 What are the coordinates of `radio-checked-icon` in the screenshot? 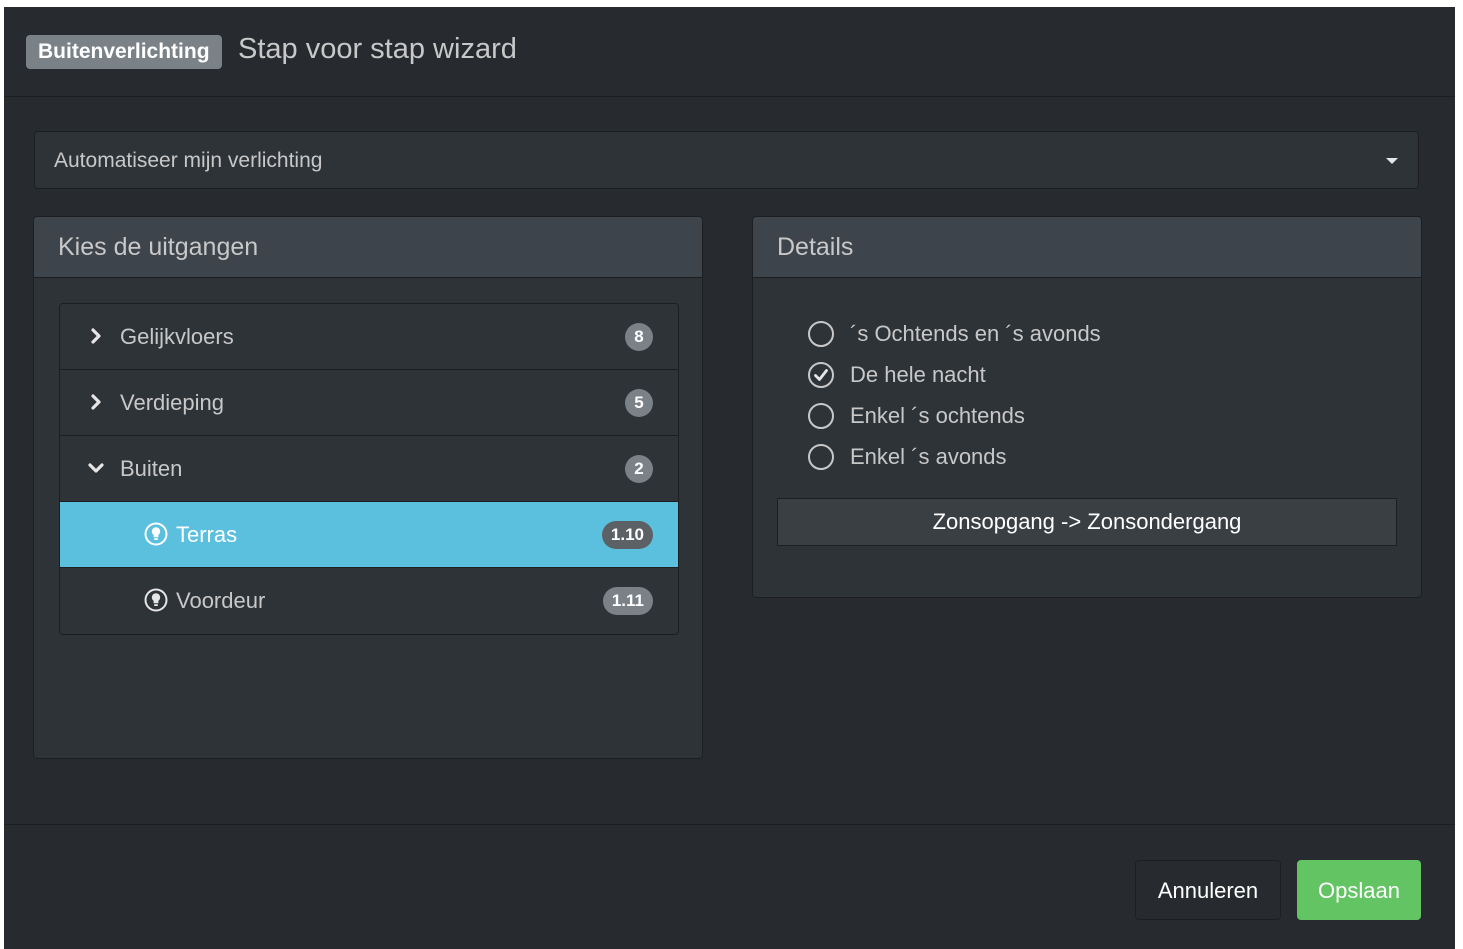 It's located at (821, 375).